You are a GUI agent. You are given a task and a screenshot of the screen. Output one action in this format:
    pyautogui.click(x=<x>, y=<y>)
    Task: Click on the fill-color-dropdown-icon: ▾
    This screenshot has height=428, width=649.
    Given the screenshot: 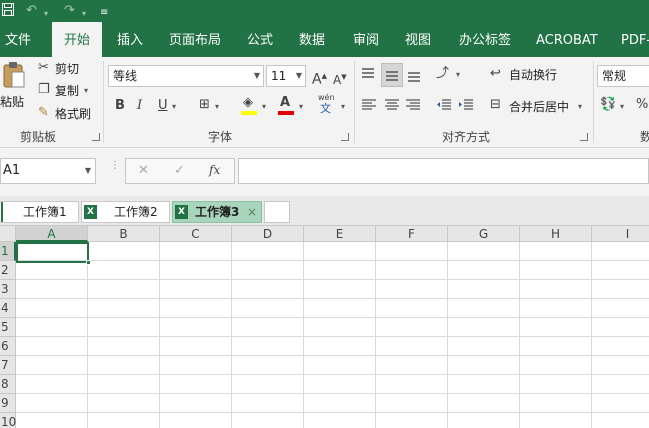 What is the action you would take?
    pyautogui.click(x=264, y=107)
    